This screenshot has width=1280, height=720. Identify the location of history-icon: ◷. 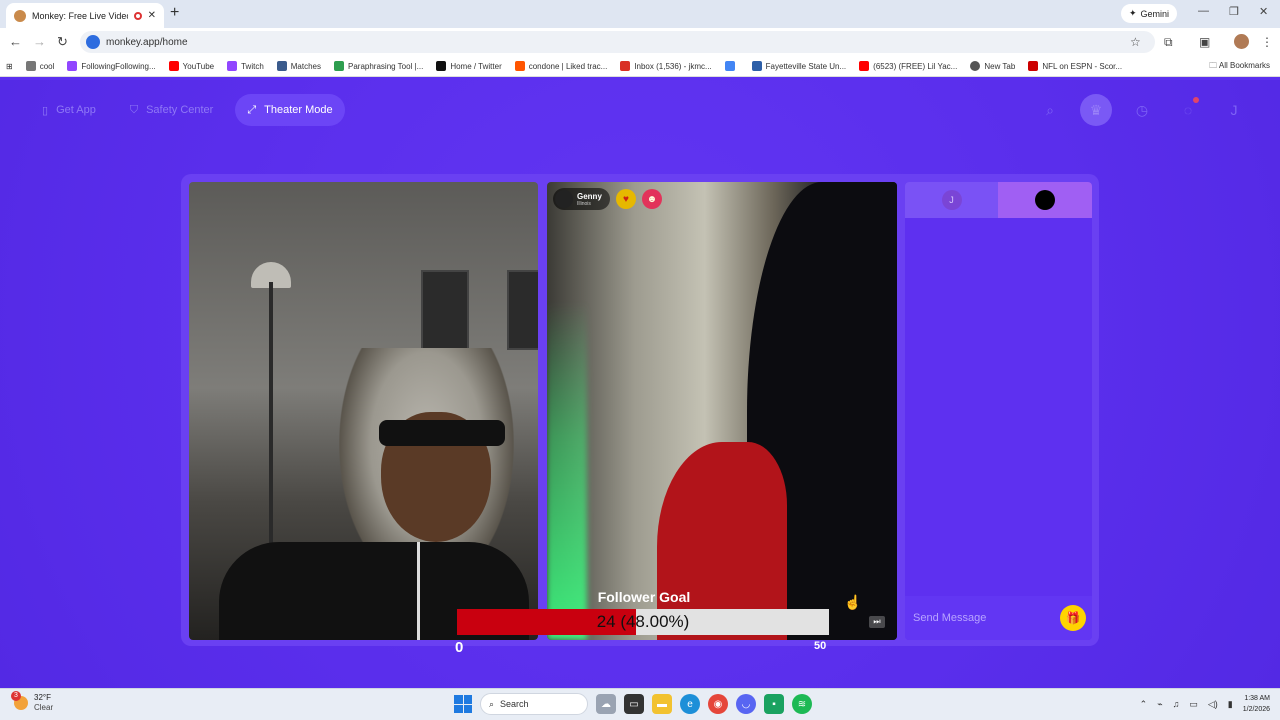
(1142, 110).